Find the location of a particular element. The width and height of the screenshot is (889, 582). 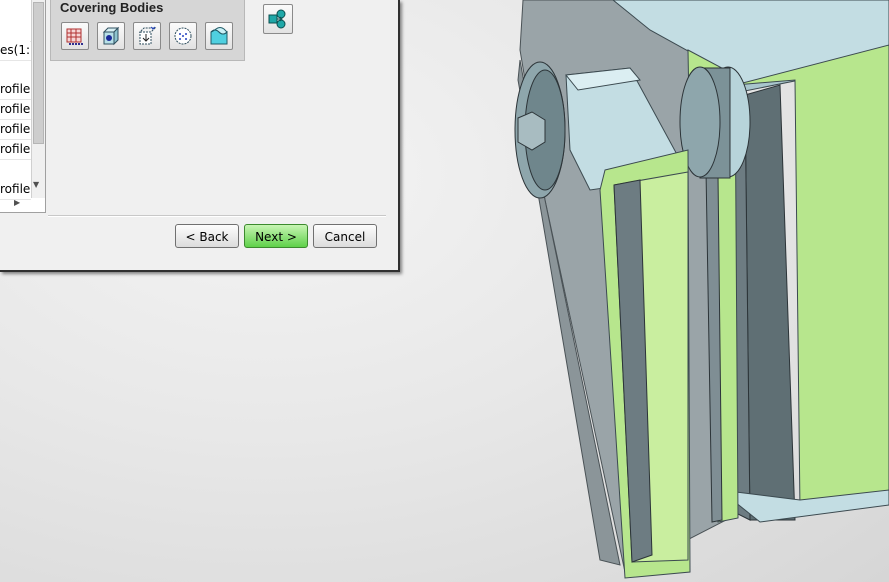

mesh-grid-icon is located at coordinates (74, 36).